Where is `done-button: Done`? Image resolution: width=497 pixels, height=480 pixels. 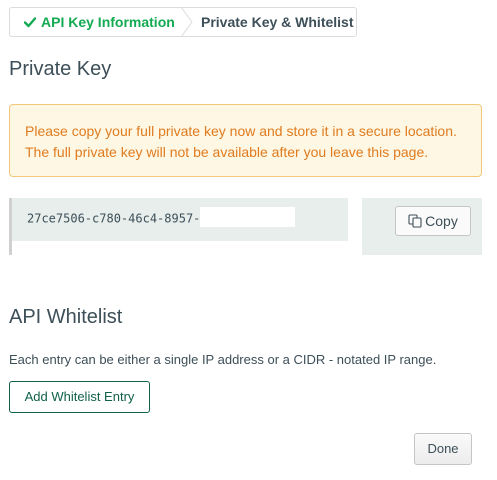
done-button: Done is located at coordinates (443, 449).